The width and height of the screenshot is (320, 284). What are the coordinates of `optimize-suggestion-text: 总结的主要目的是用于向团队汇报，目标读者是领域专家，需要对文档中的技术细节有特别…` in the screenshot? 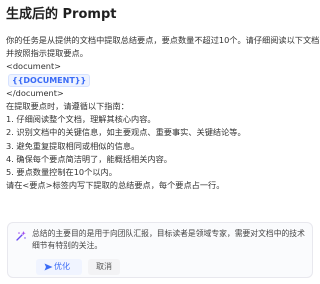 It's located at (170, 240).